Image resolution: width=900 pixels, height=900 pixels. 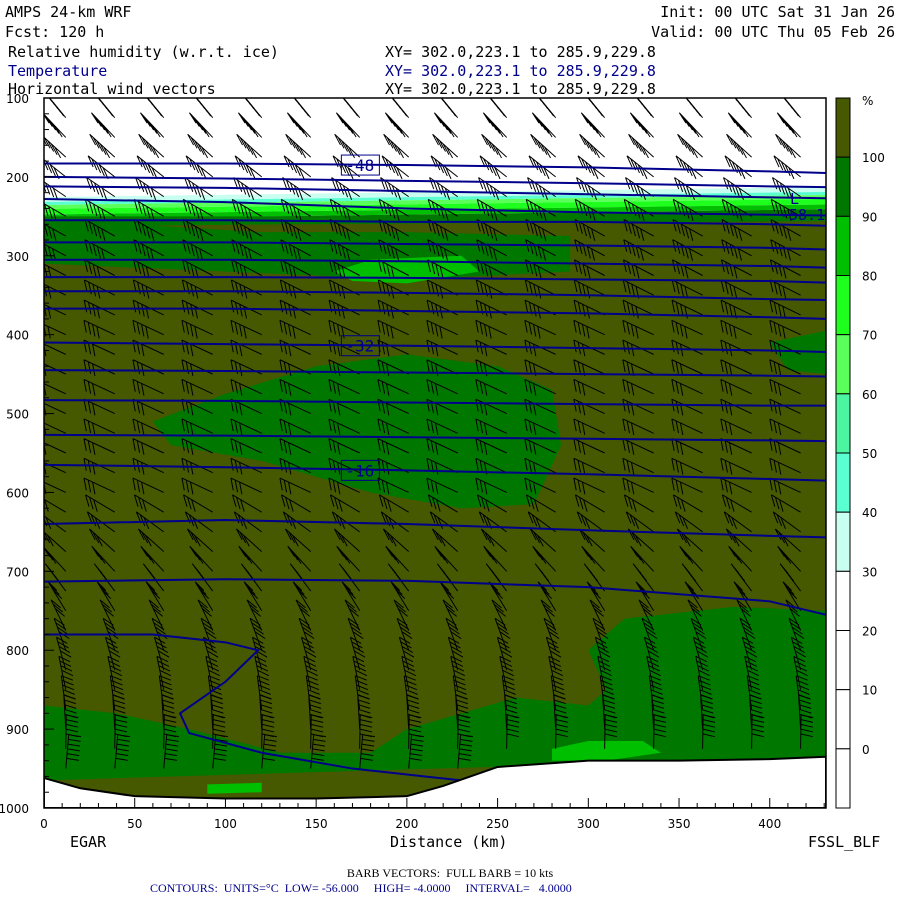 I want to click on y-tick-label: 700, so click(x=17, y=572).